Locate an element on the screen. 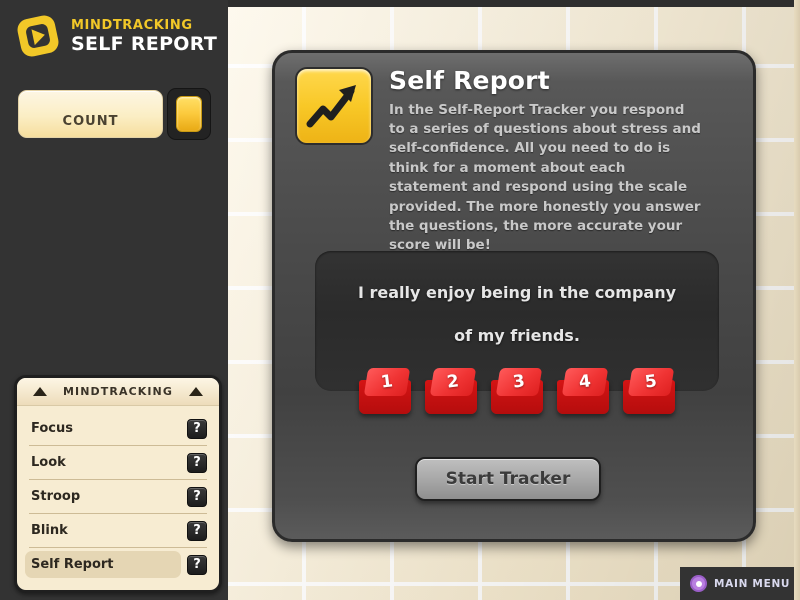  sidebar-item-look: Look ? is located at coordinates (118, 462).